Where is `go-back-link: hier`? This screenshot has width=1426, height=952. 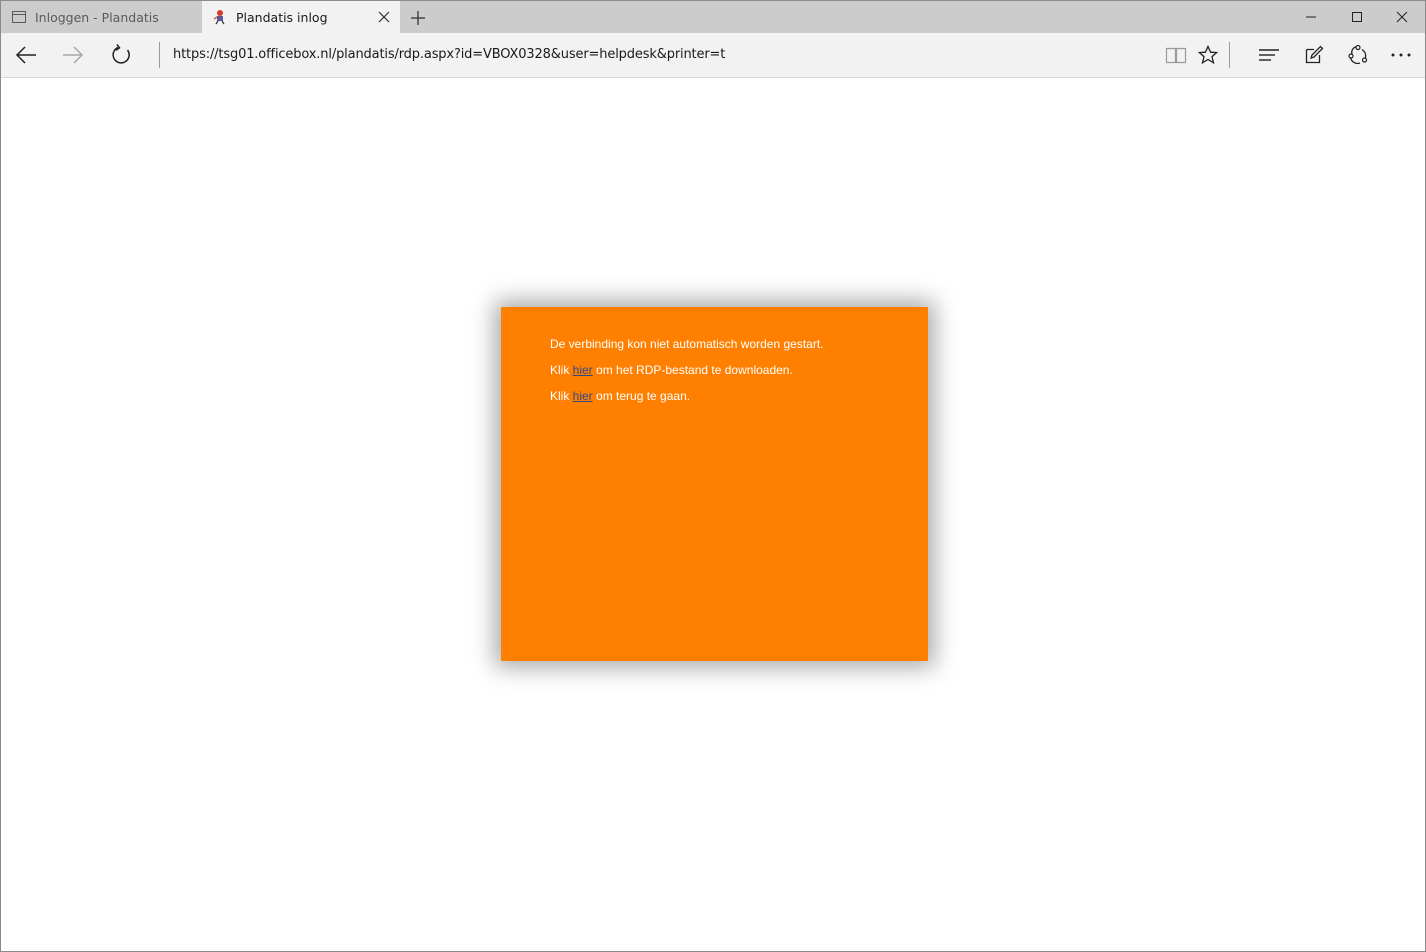
go-back-link: hier is located at coordinates (583, 396).